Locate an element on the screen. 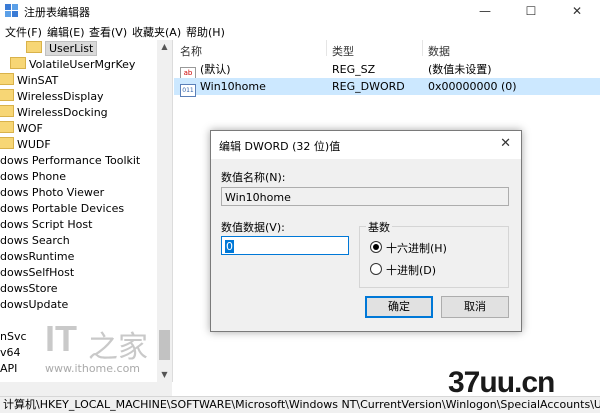 The height and width of the screenshot is (413, 600). tree-item: v64 is located at coordinates (10, 353).